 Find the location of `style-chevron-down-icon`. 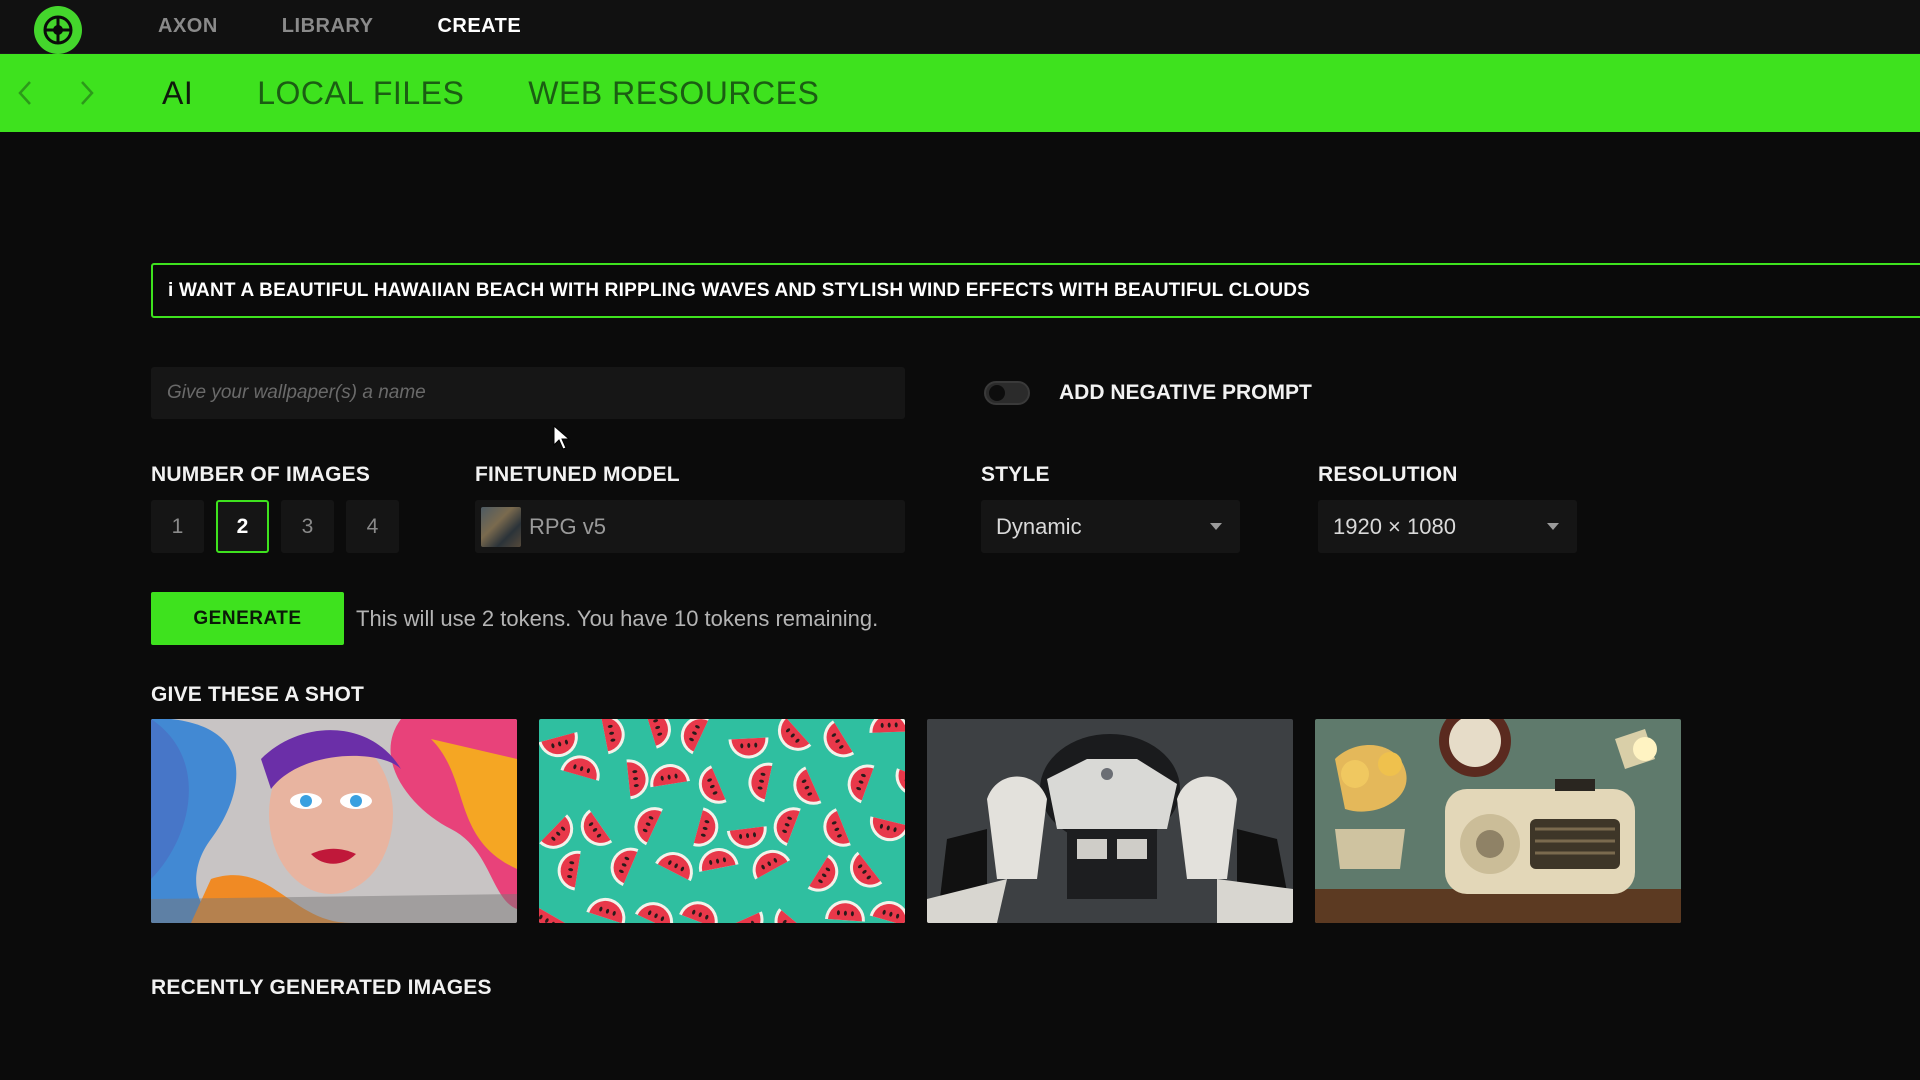

style-chevron-down-icon is located at coordinates (1216, 526).